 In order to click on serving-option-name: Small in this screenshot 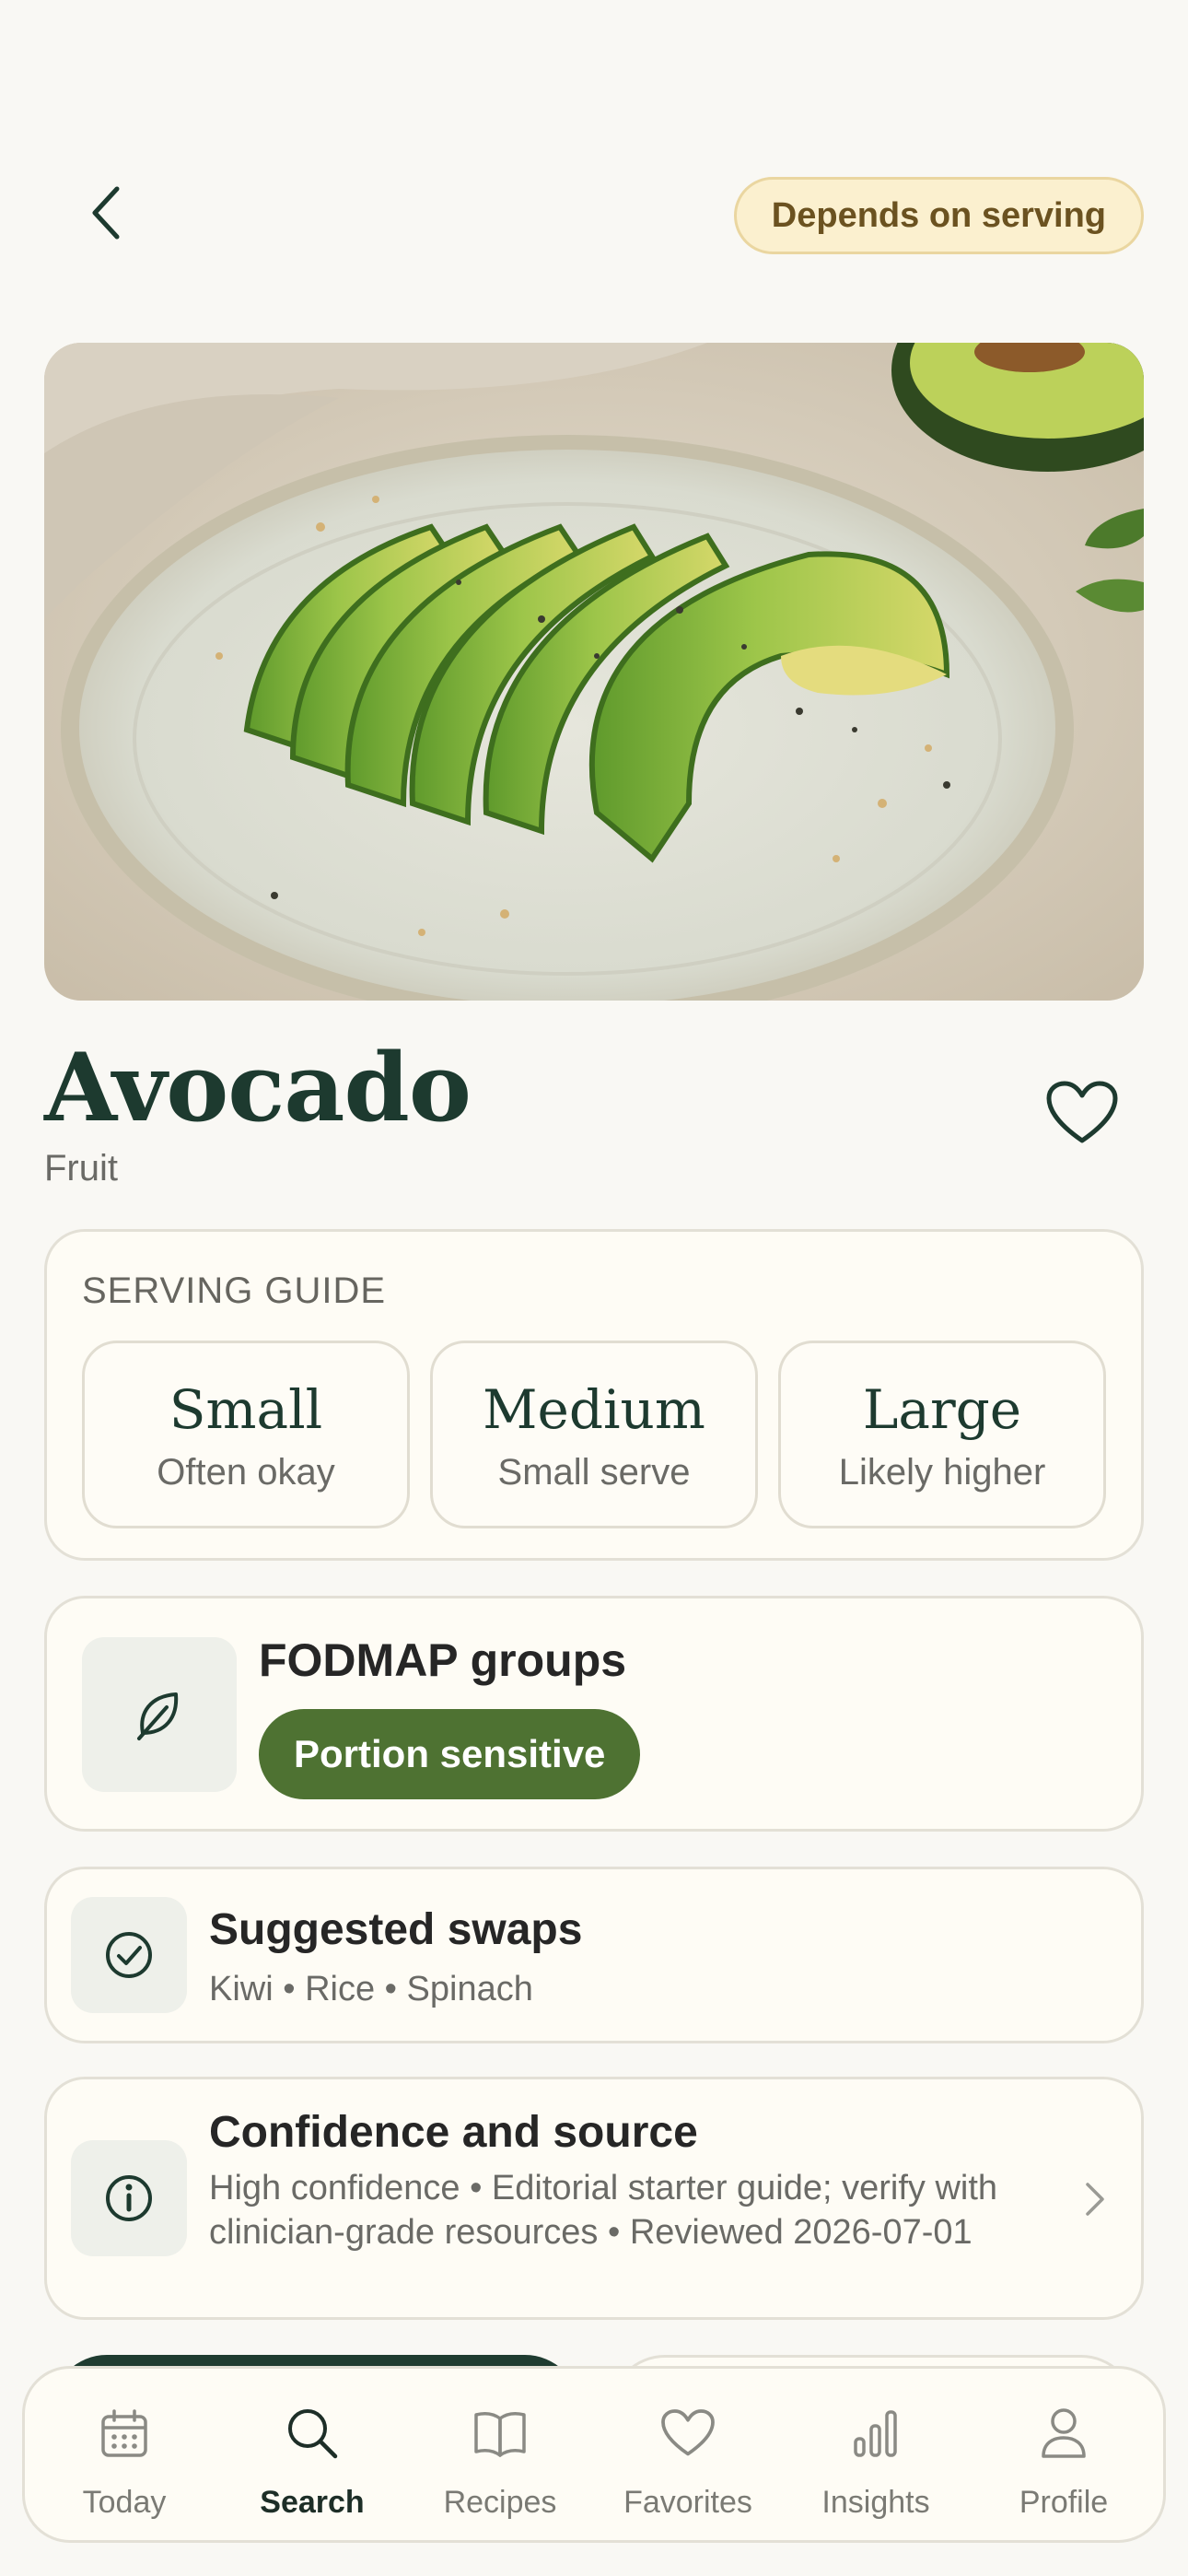, I will do `click(246, 1409)`.